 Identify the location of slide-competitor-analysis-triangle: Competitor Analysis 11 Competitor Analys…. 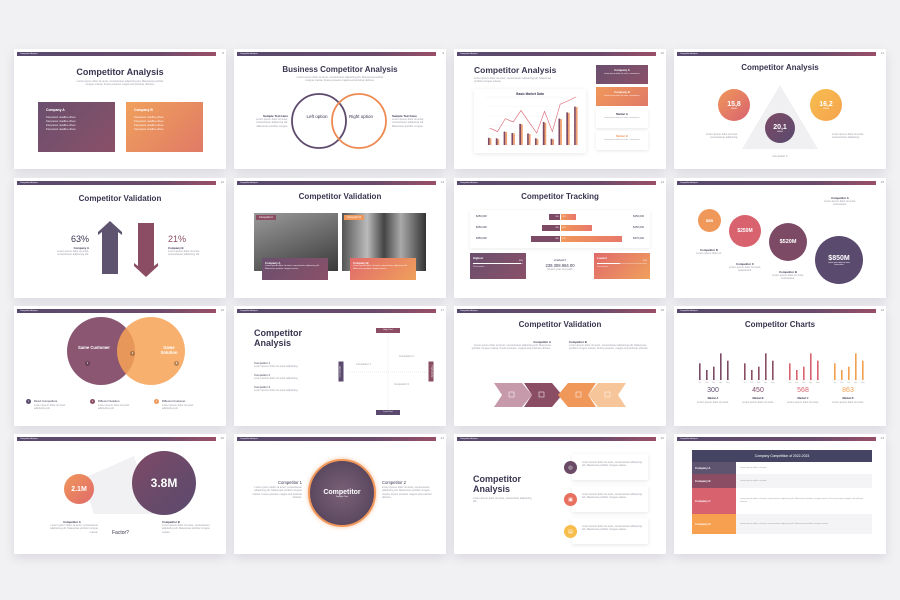
(780, 109).